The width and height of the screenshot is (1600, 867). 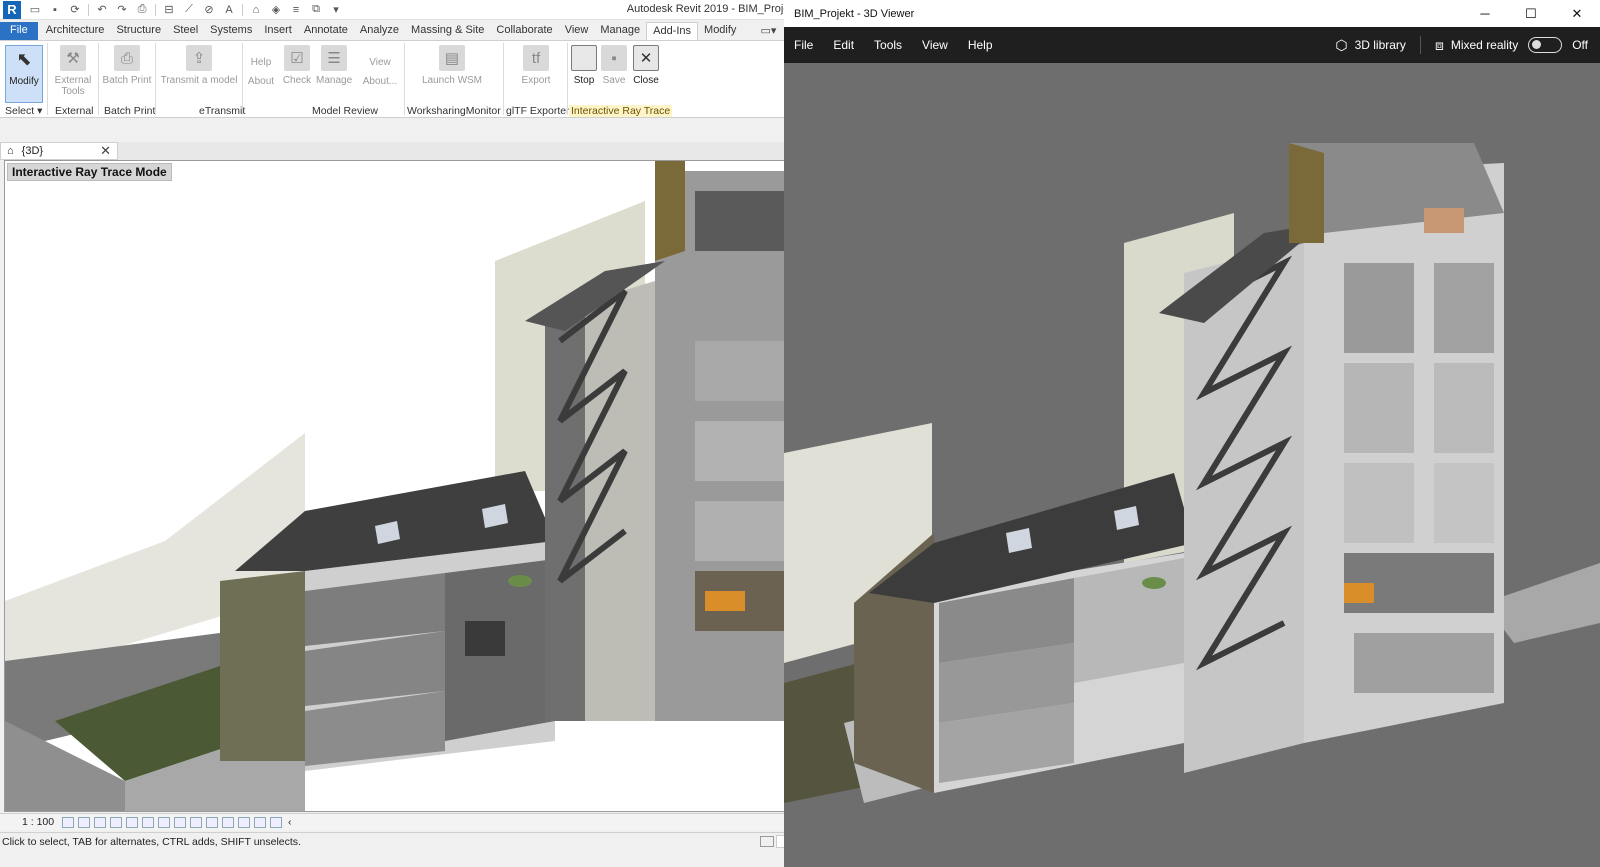 What do you see at coordinates (1484, 45) in the screenshot?
I see `mixed-reality-label: Mixed reality` at bounding box center [1484, 45].